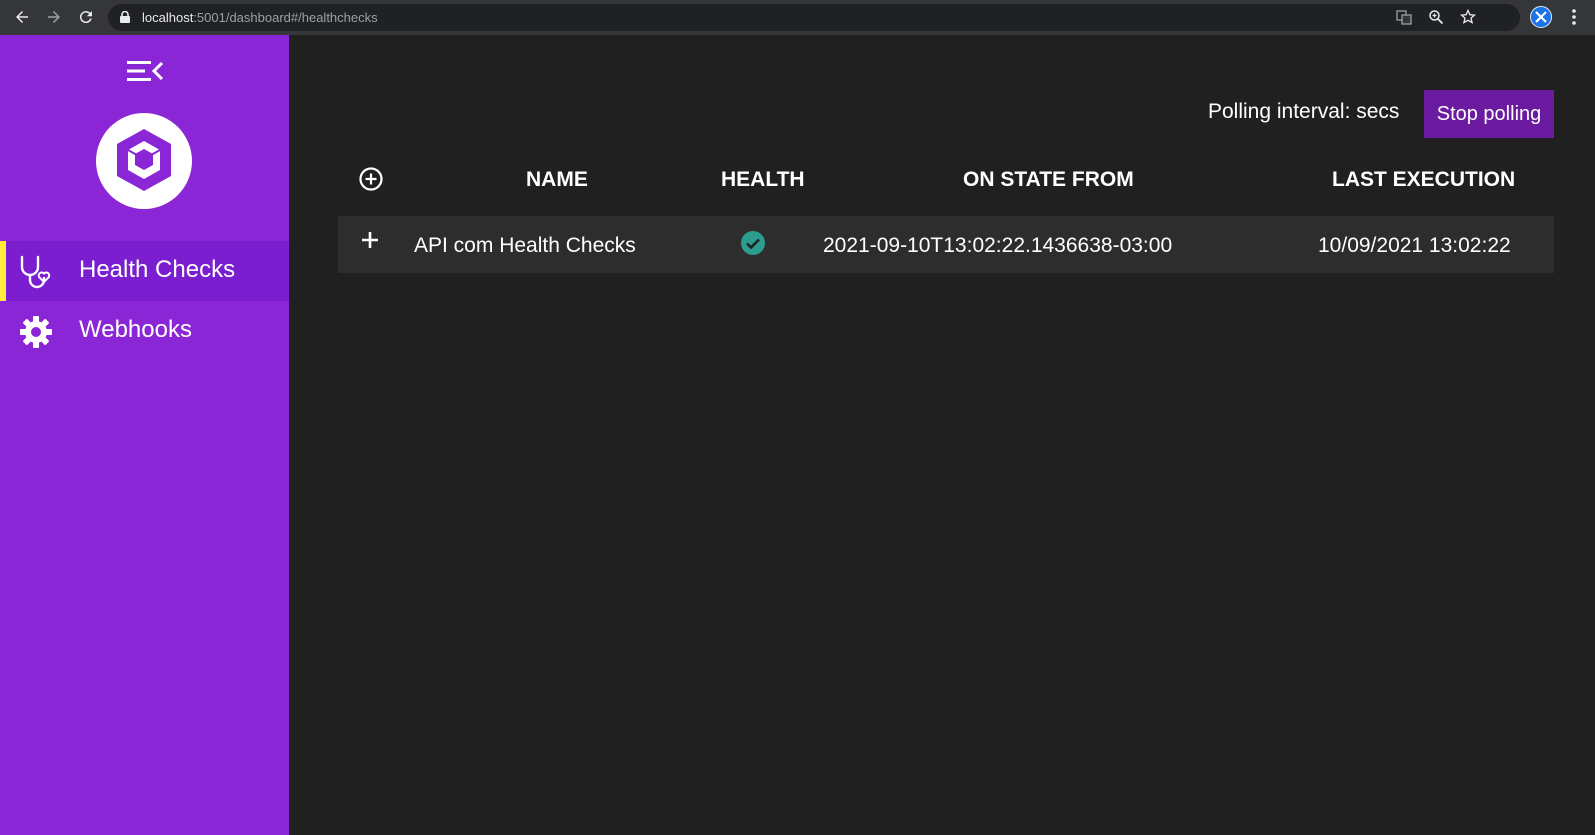 This screenshot has height=835, width=1595. Describe the element at coordinates (1541, 17) in the screenshot. I see `profile-avatar-icon` at that location.